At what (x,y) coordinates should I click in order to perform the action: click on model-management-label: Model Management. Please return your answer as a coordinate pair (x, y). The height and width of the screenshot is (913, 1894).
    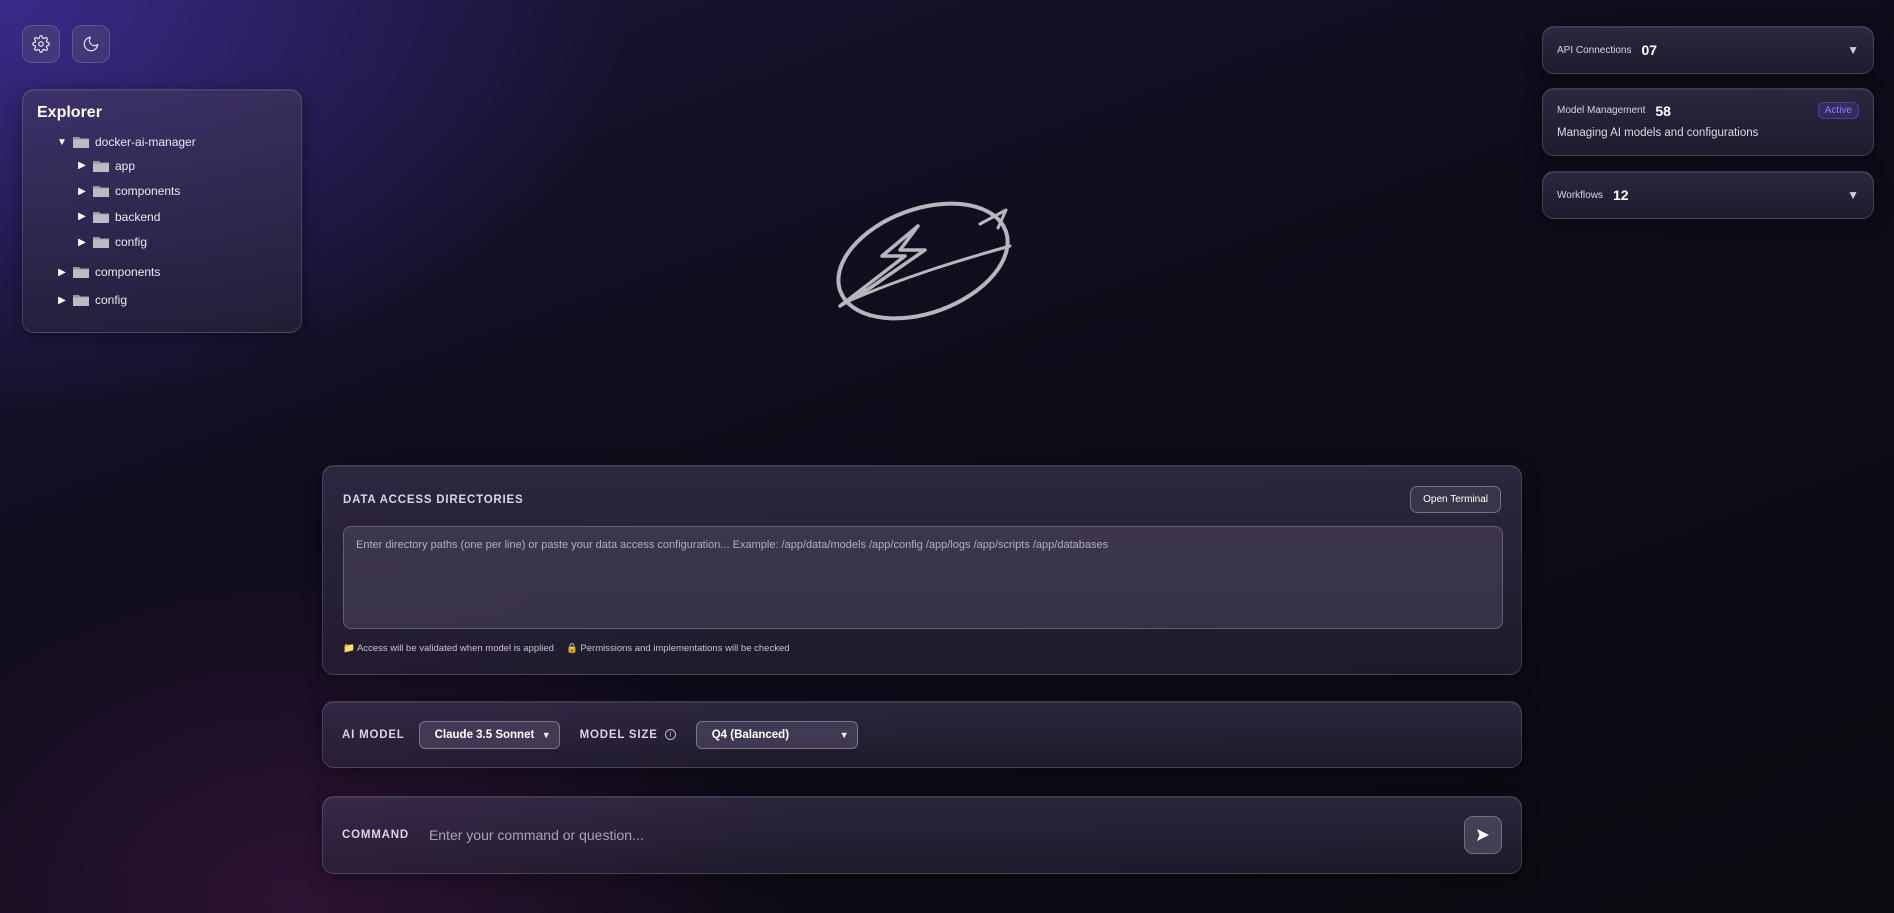
    Looking at the image, I should click on (1601, 110).